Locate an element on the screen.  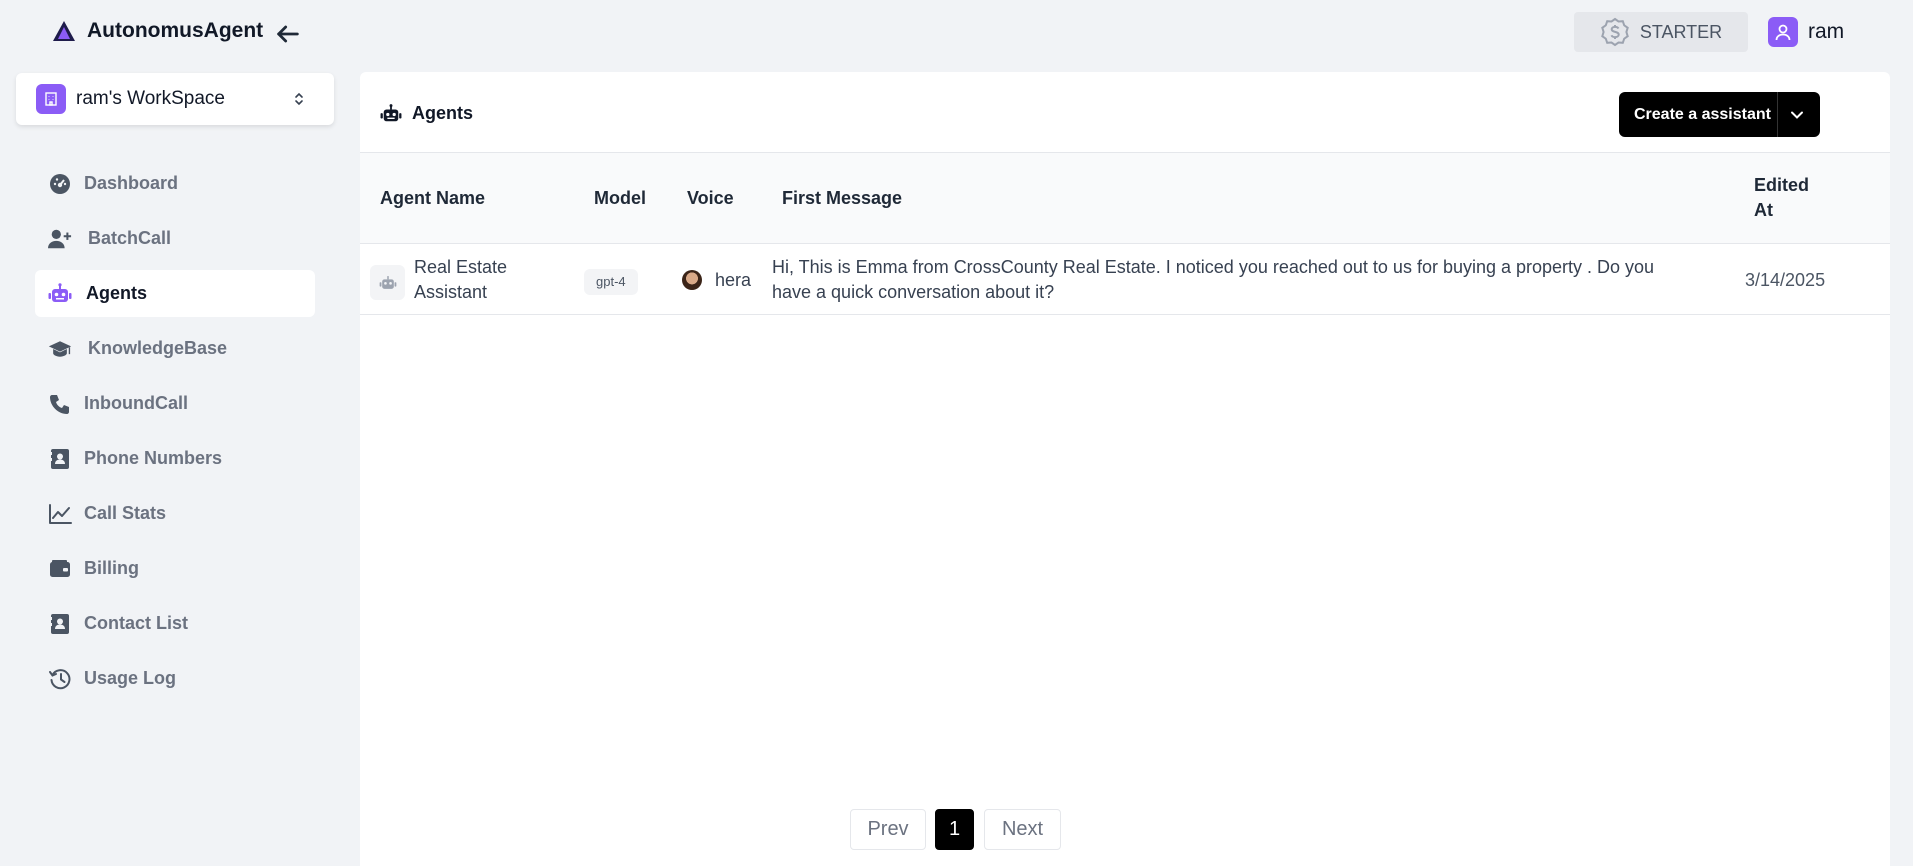
sidebar-item-phone-numbers: Phone Numbers is located at coordinates (175, 458).